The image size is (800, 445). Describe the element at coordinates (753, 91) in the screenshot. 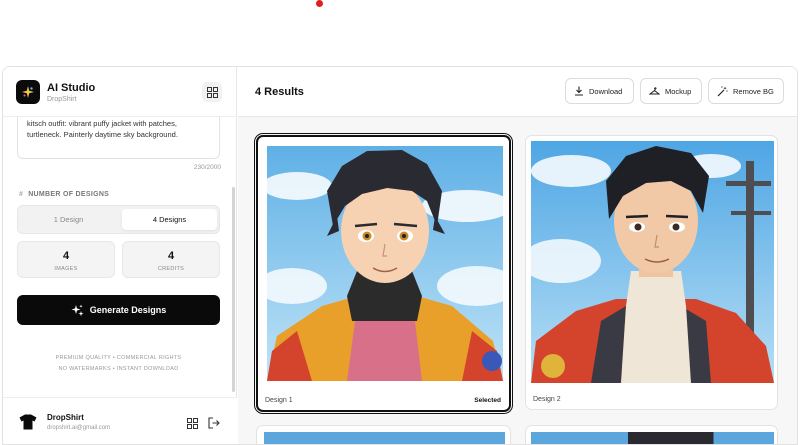

I see `remove-bg-label: Remove BG` at that location.